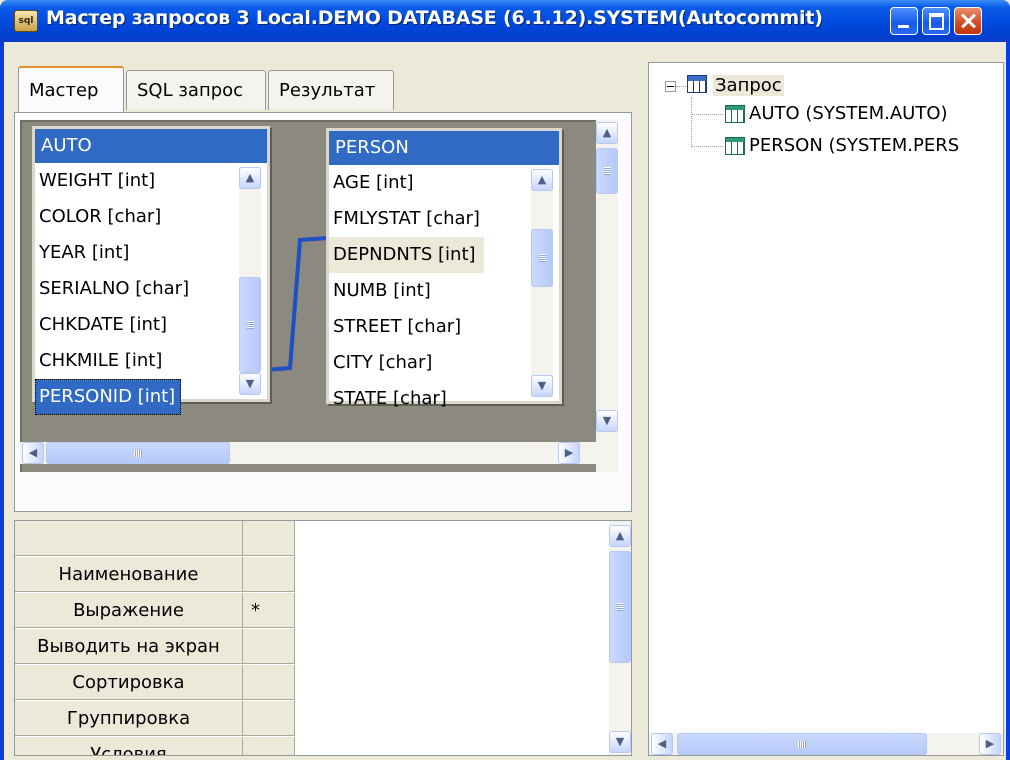 The height and width of the screenshot is (760, 1010). What do you see at coordinates (129, 538) in the screenshot?
I see `grid-row-header` at bounding box center [129, 538].